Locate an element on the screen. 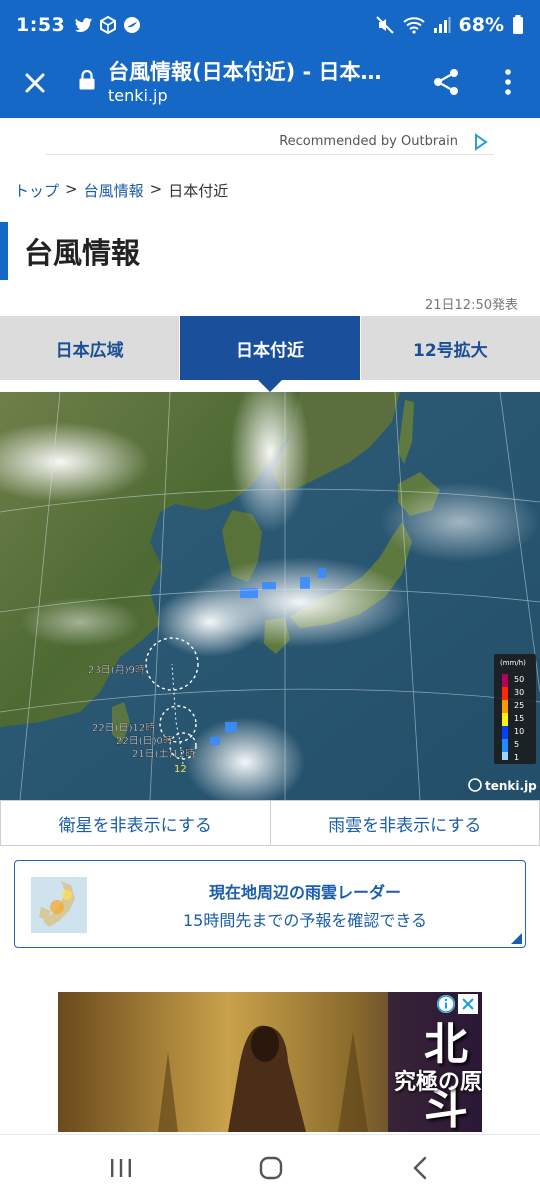 Image resolution: width=540 pixels, height=1200 pixels. legend-value: 15 is located at coordinates (519, 718).